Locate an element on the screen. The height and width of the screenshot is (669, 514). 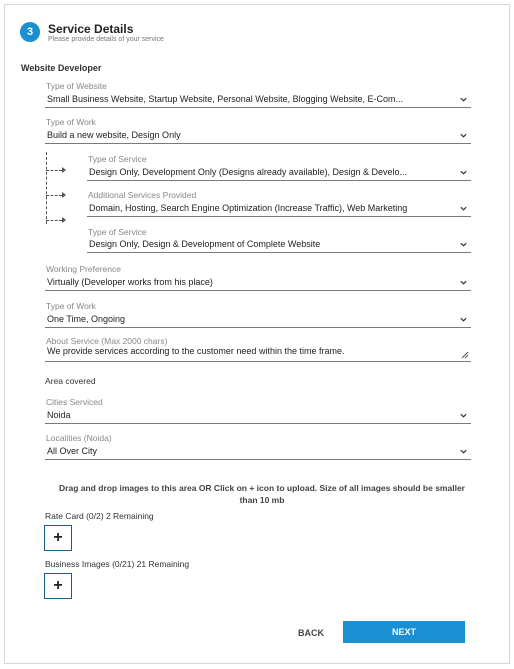
section-title: Website Developer is located at coordinates (61, 68).